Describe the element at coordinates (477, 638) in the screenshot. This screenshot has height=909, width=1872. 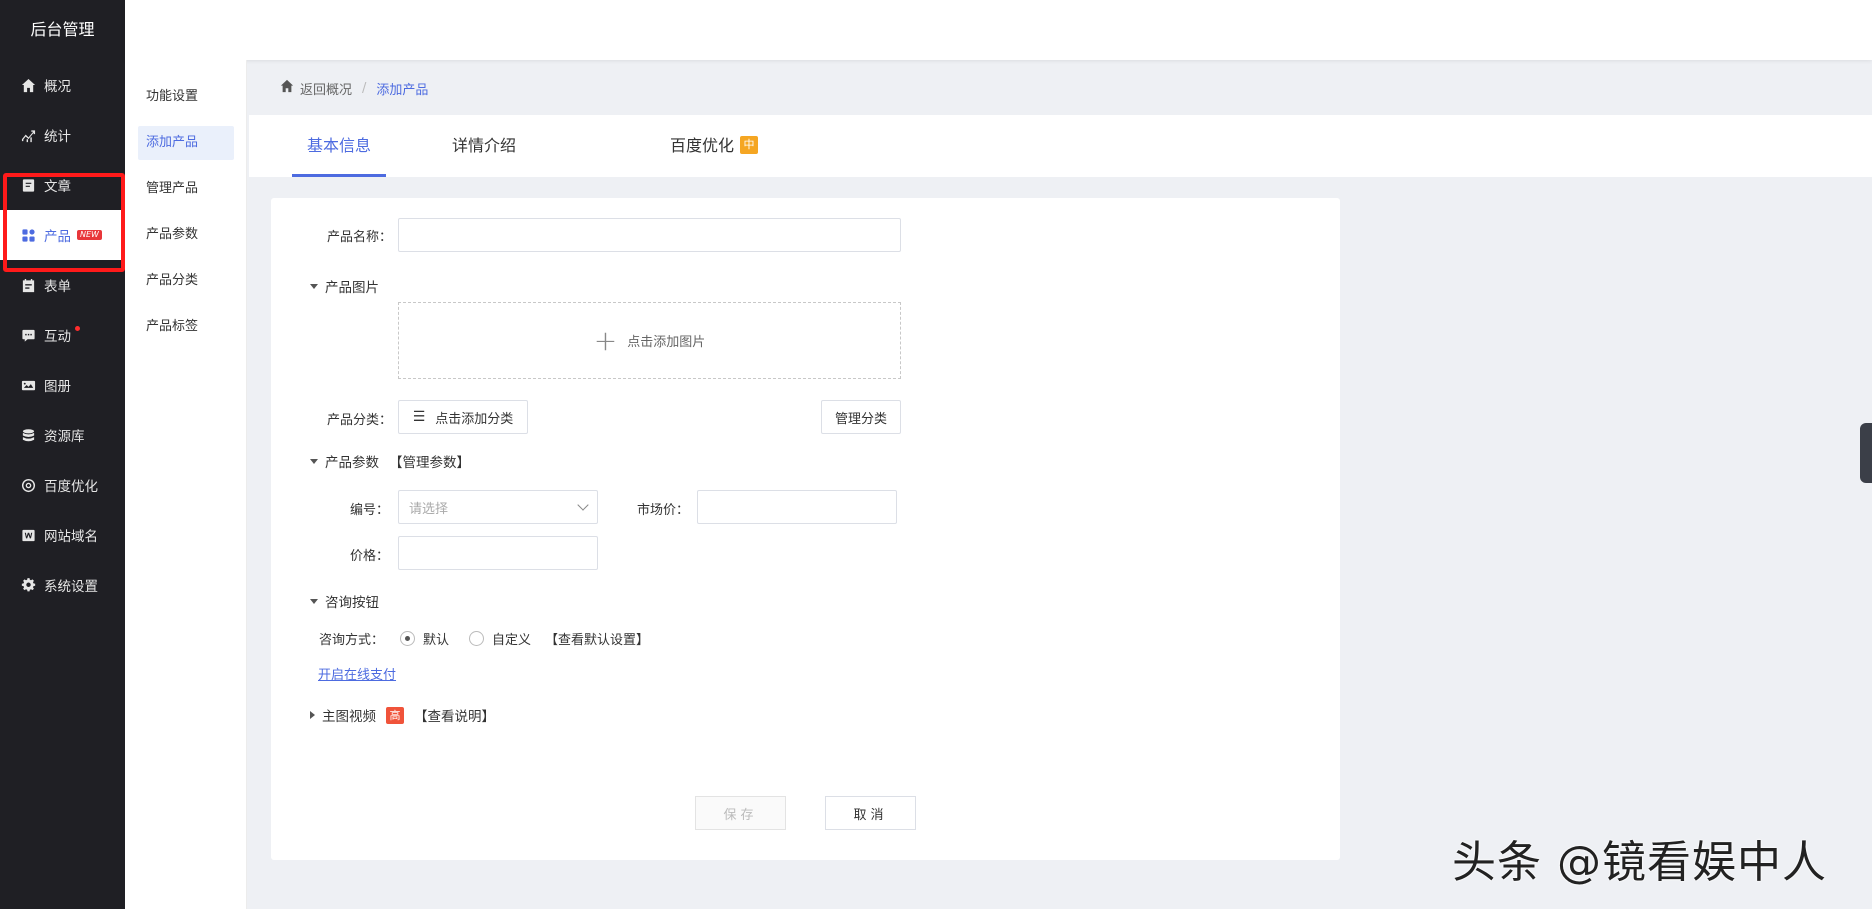
I see `radio-custom` at that location.